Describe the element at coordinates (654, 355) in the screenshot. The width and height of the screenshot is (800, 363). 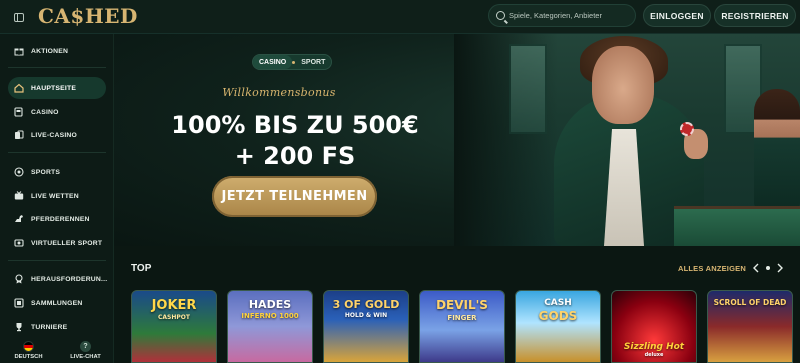
I see `game-subtitle: deluxe` at that location.